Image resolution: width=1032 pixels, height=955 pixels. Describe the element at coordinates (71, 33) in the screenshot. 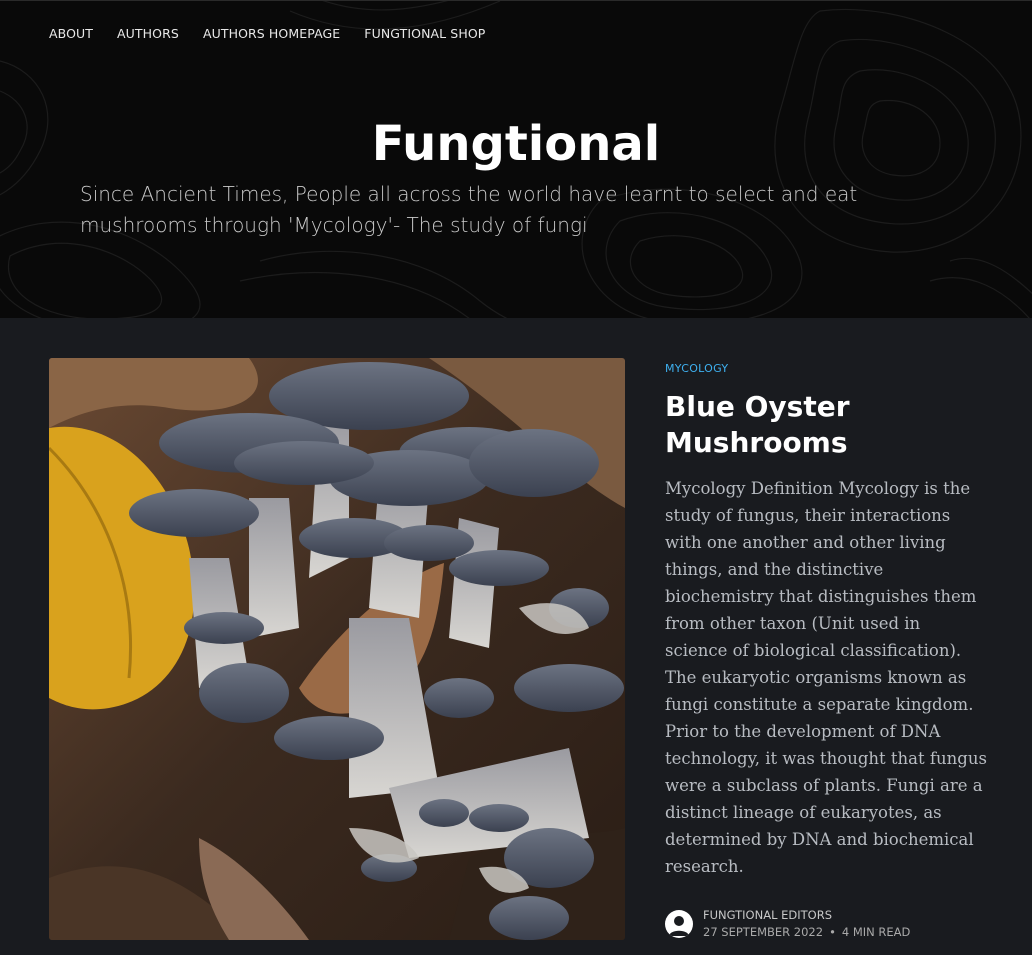

I see `nav-link-about: ABOUT` at that location.